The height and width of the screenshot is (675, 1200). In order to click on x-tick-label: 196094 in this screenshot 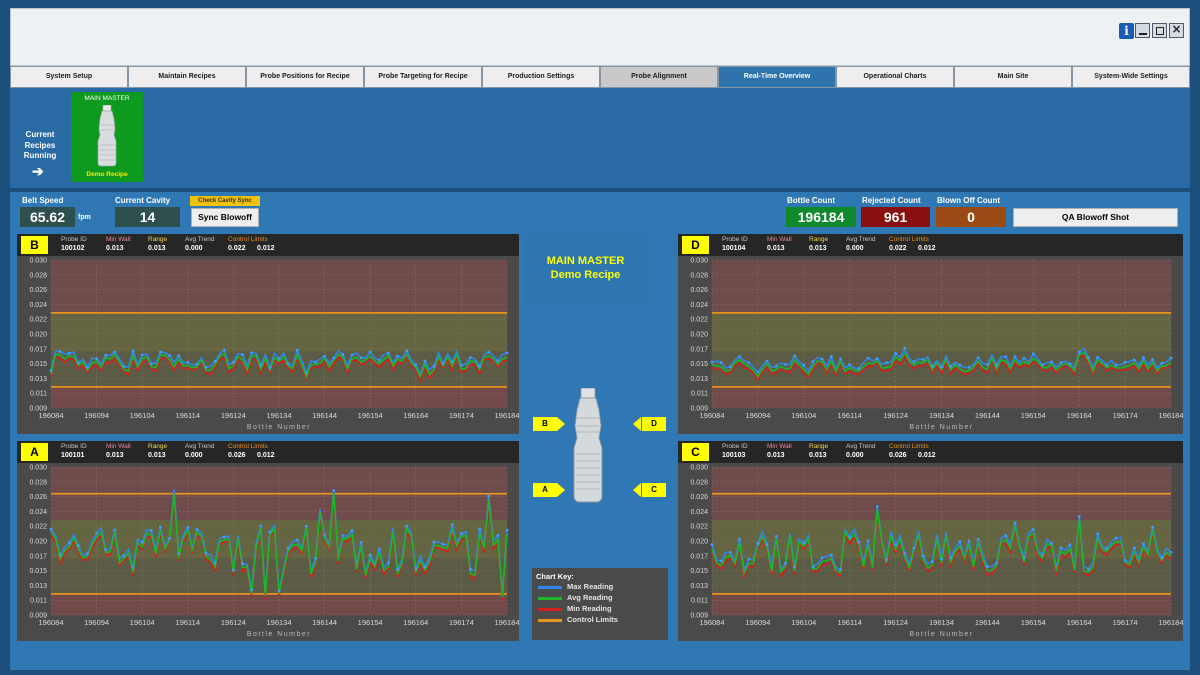, I will do `click(96, 622)`.